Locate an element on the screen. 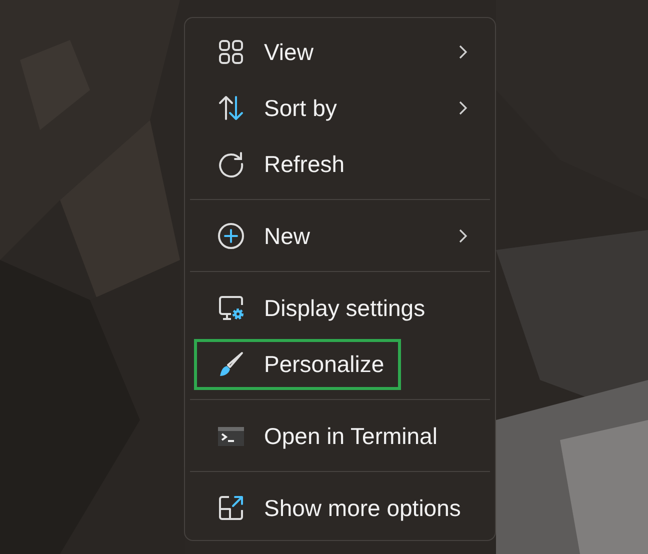 This screenshot has height=554, width=648. menu-item: Sort by is located at coordinates (274, 108).